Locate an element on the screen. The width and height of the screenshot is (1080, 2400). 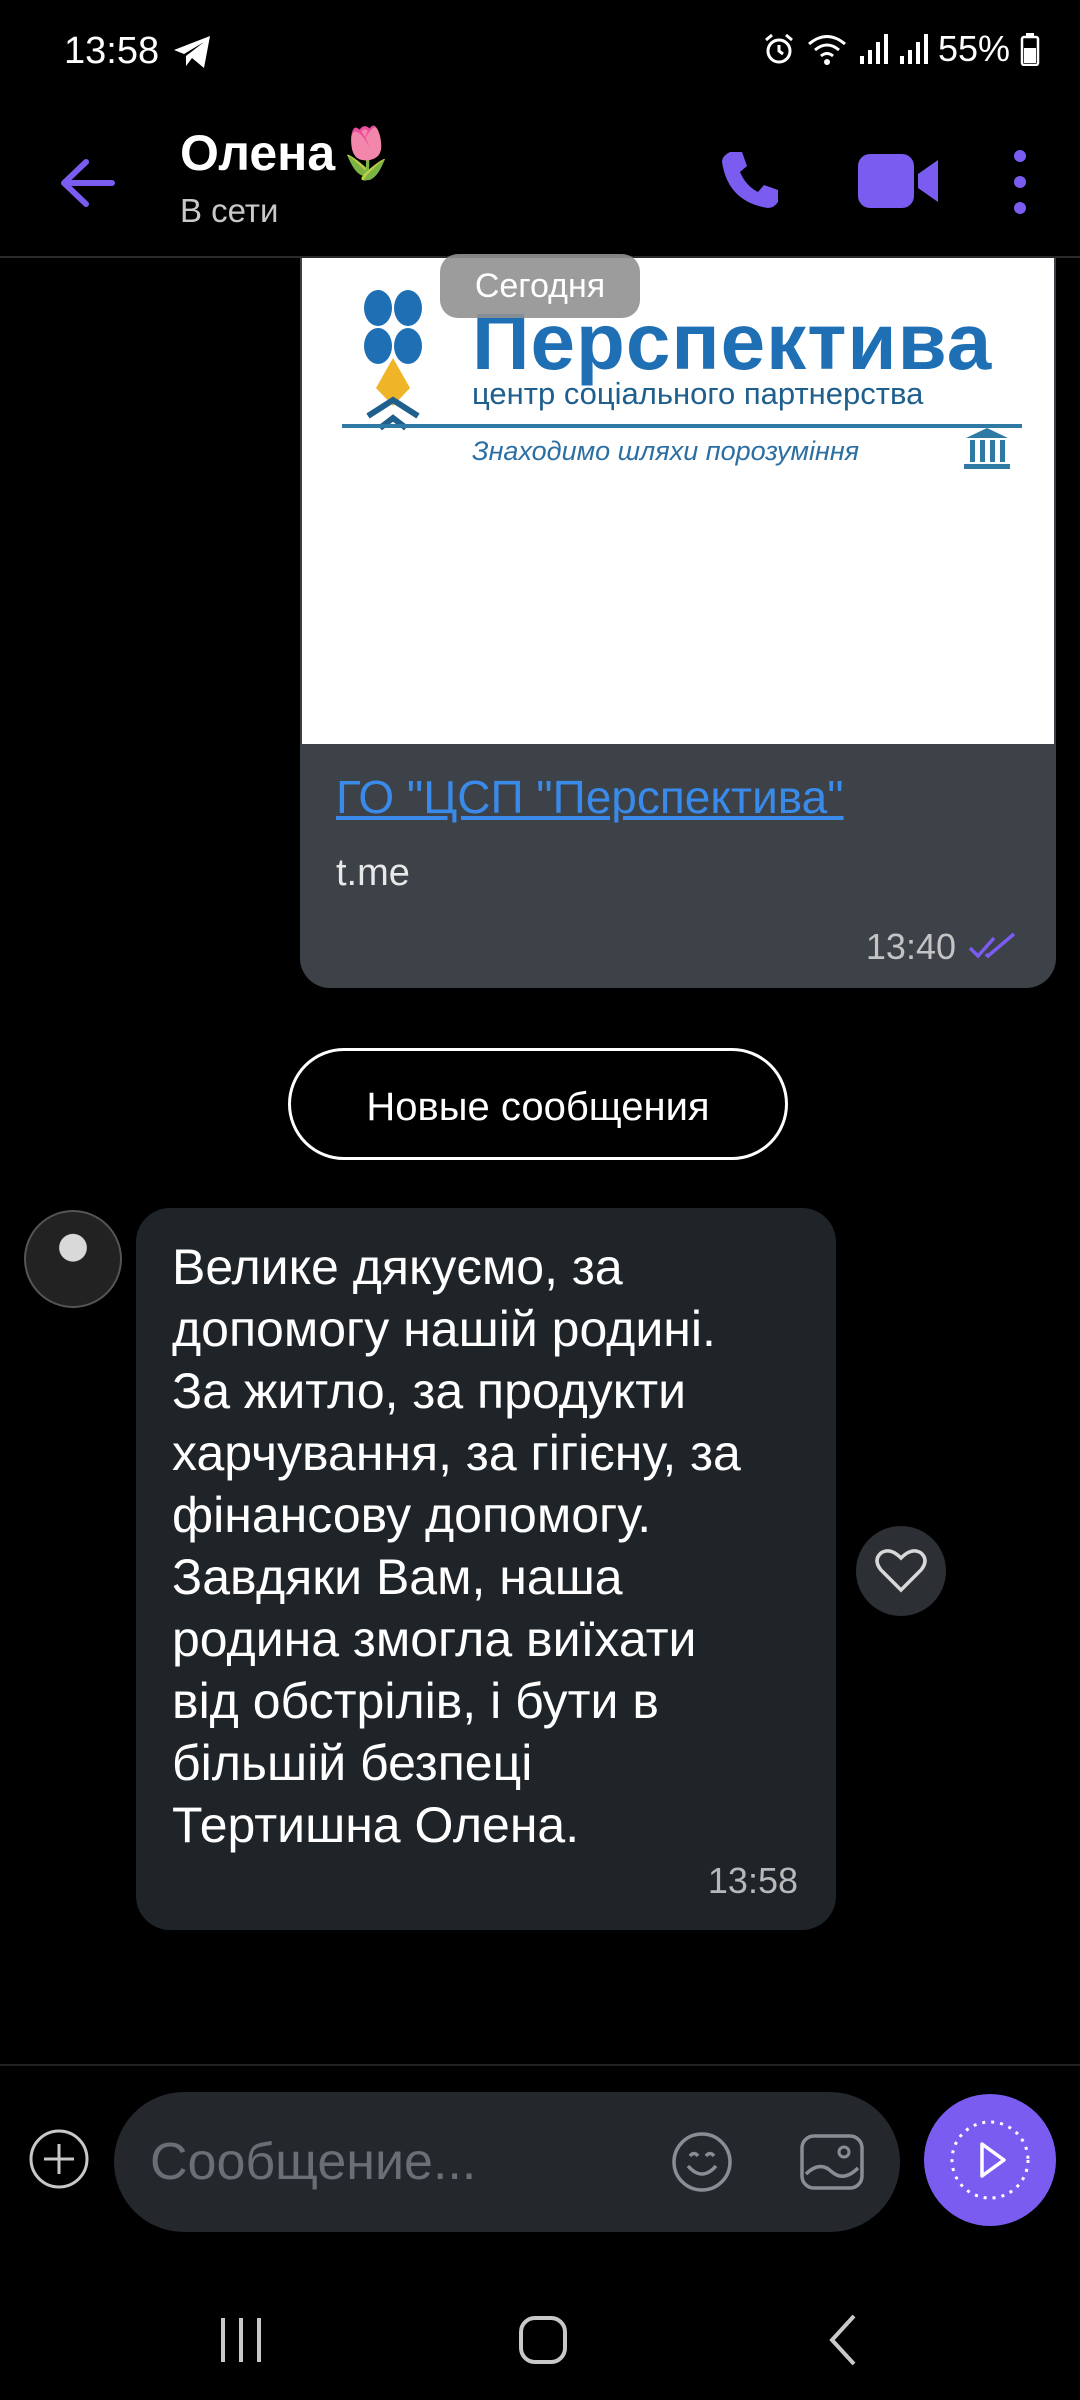
chat-header: Олена🌷 В сети is located at coordinates (540, 184).